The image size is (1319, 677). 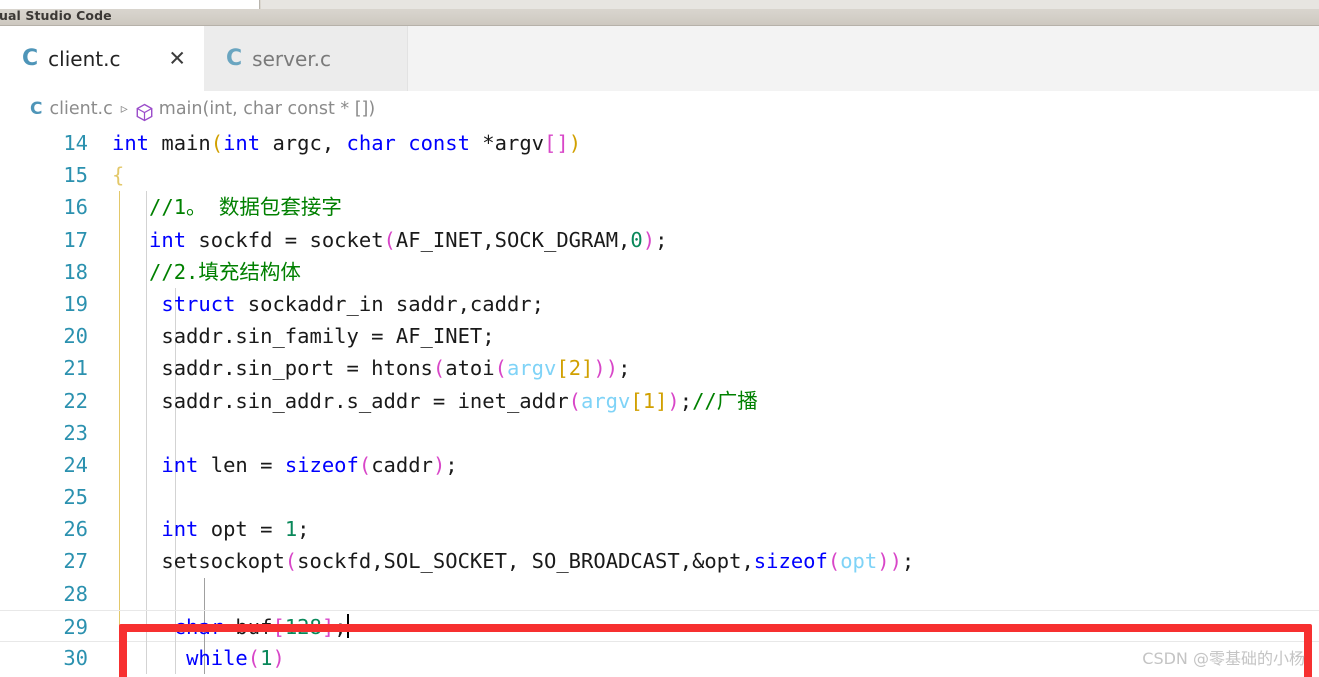 What do you see at coordinates (659, 593) in the screenshot?
I see `code-line: 28` at bounding box center [659, 593].